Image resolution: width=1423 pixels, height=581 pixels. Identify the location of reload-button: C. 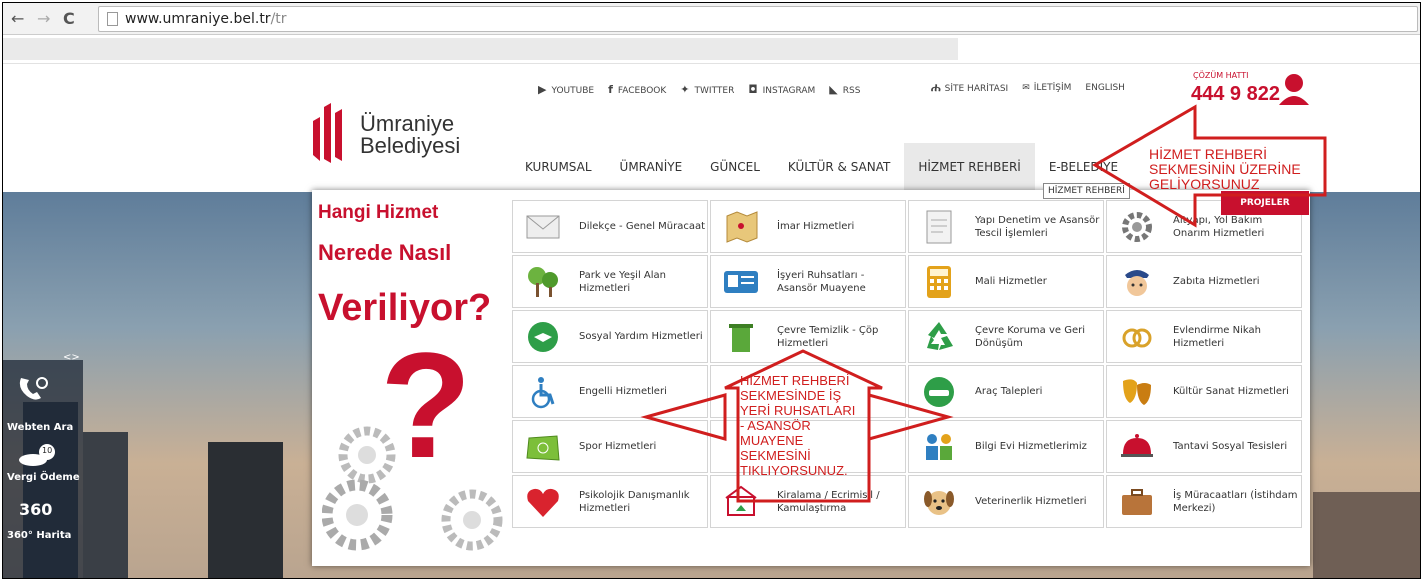
(69, 18).